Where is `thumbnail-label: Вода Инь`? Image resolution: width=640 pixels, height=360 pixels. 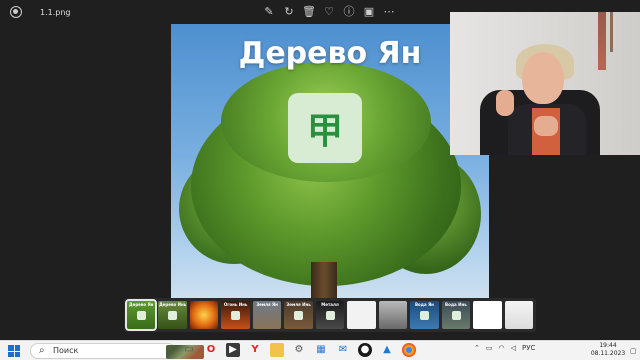
thumbnail-label: Вода Инь is located at coordinates (456, 304).